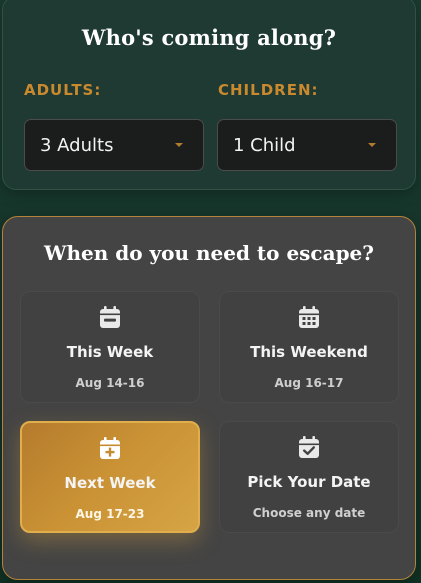 The width and height of the screenshot is (421, 583). Describe the element at coordinates (110, 448) in the screenshot. I see `calendar-plus-icon` at that location.